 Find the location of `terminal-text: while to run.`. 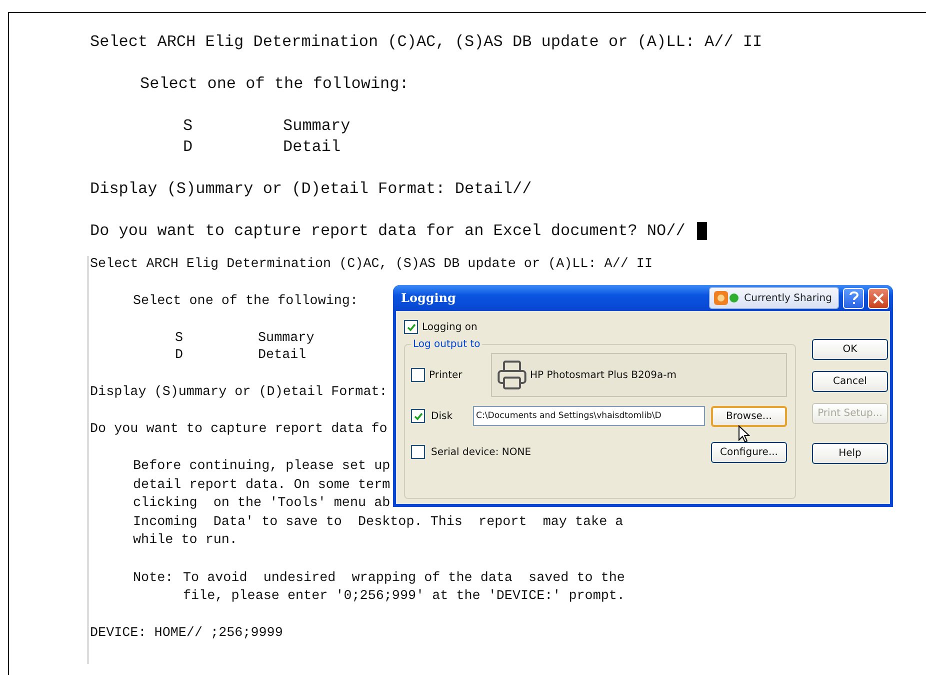

terminal-text: while to run. is located at coordinates (185, 541).